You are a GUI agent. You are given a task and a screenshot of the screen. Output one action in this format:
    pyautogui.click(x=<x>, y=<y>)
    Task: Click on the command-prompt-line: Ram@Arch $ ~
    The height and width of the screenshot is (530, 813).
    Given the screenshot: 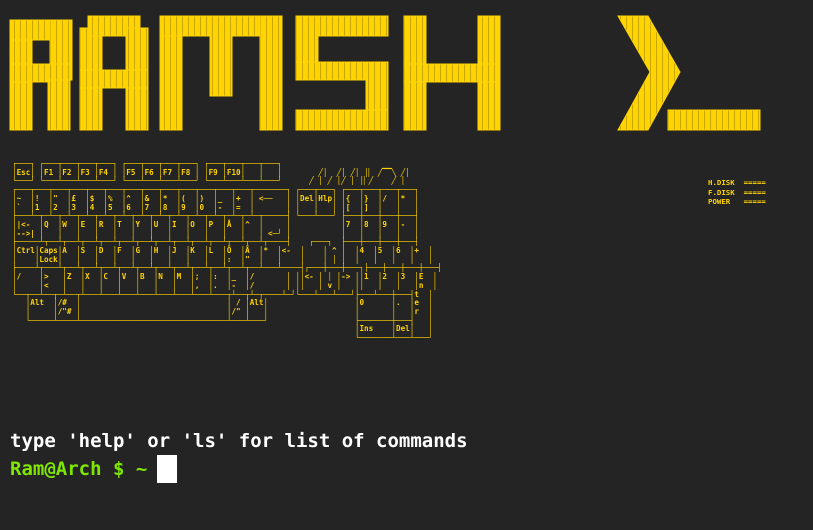 What is the action you would take?
    pyautogui.click(x=94, y=469)
    